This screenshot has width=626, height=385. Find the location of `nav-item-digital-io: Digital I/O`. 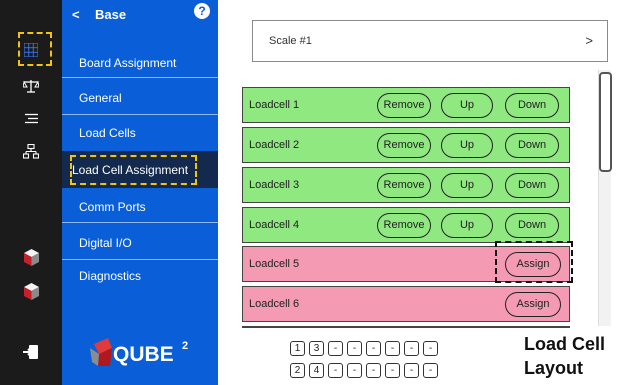

nav-item-digital-io: Digital I/O is located at coordinates (140, 241).